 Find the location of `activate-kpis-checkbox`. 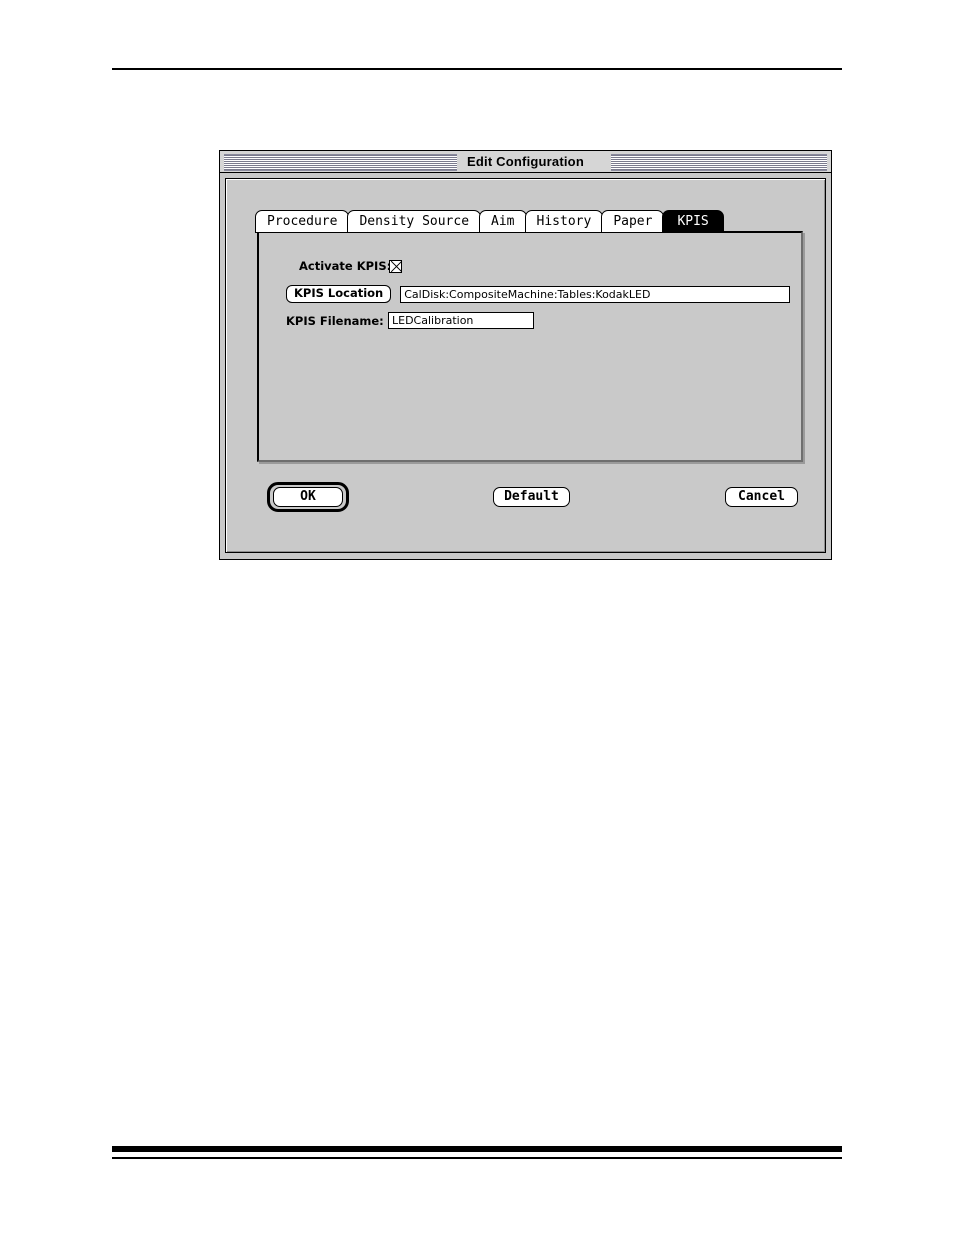

activate-kpis-checkbox is located at coordinates (396, 266).